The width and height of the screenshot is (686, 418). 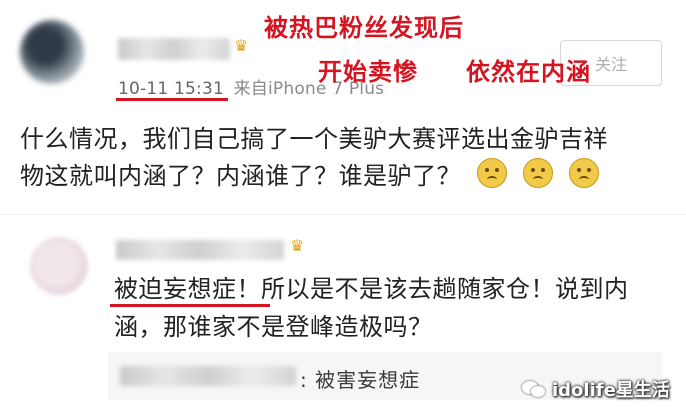 I want to click on annotation-line1: 被热巴粉丝发现后, so click(x=364, y=28).